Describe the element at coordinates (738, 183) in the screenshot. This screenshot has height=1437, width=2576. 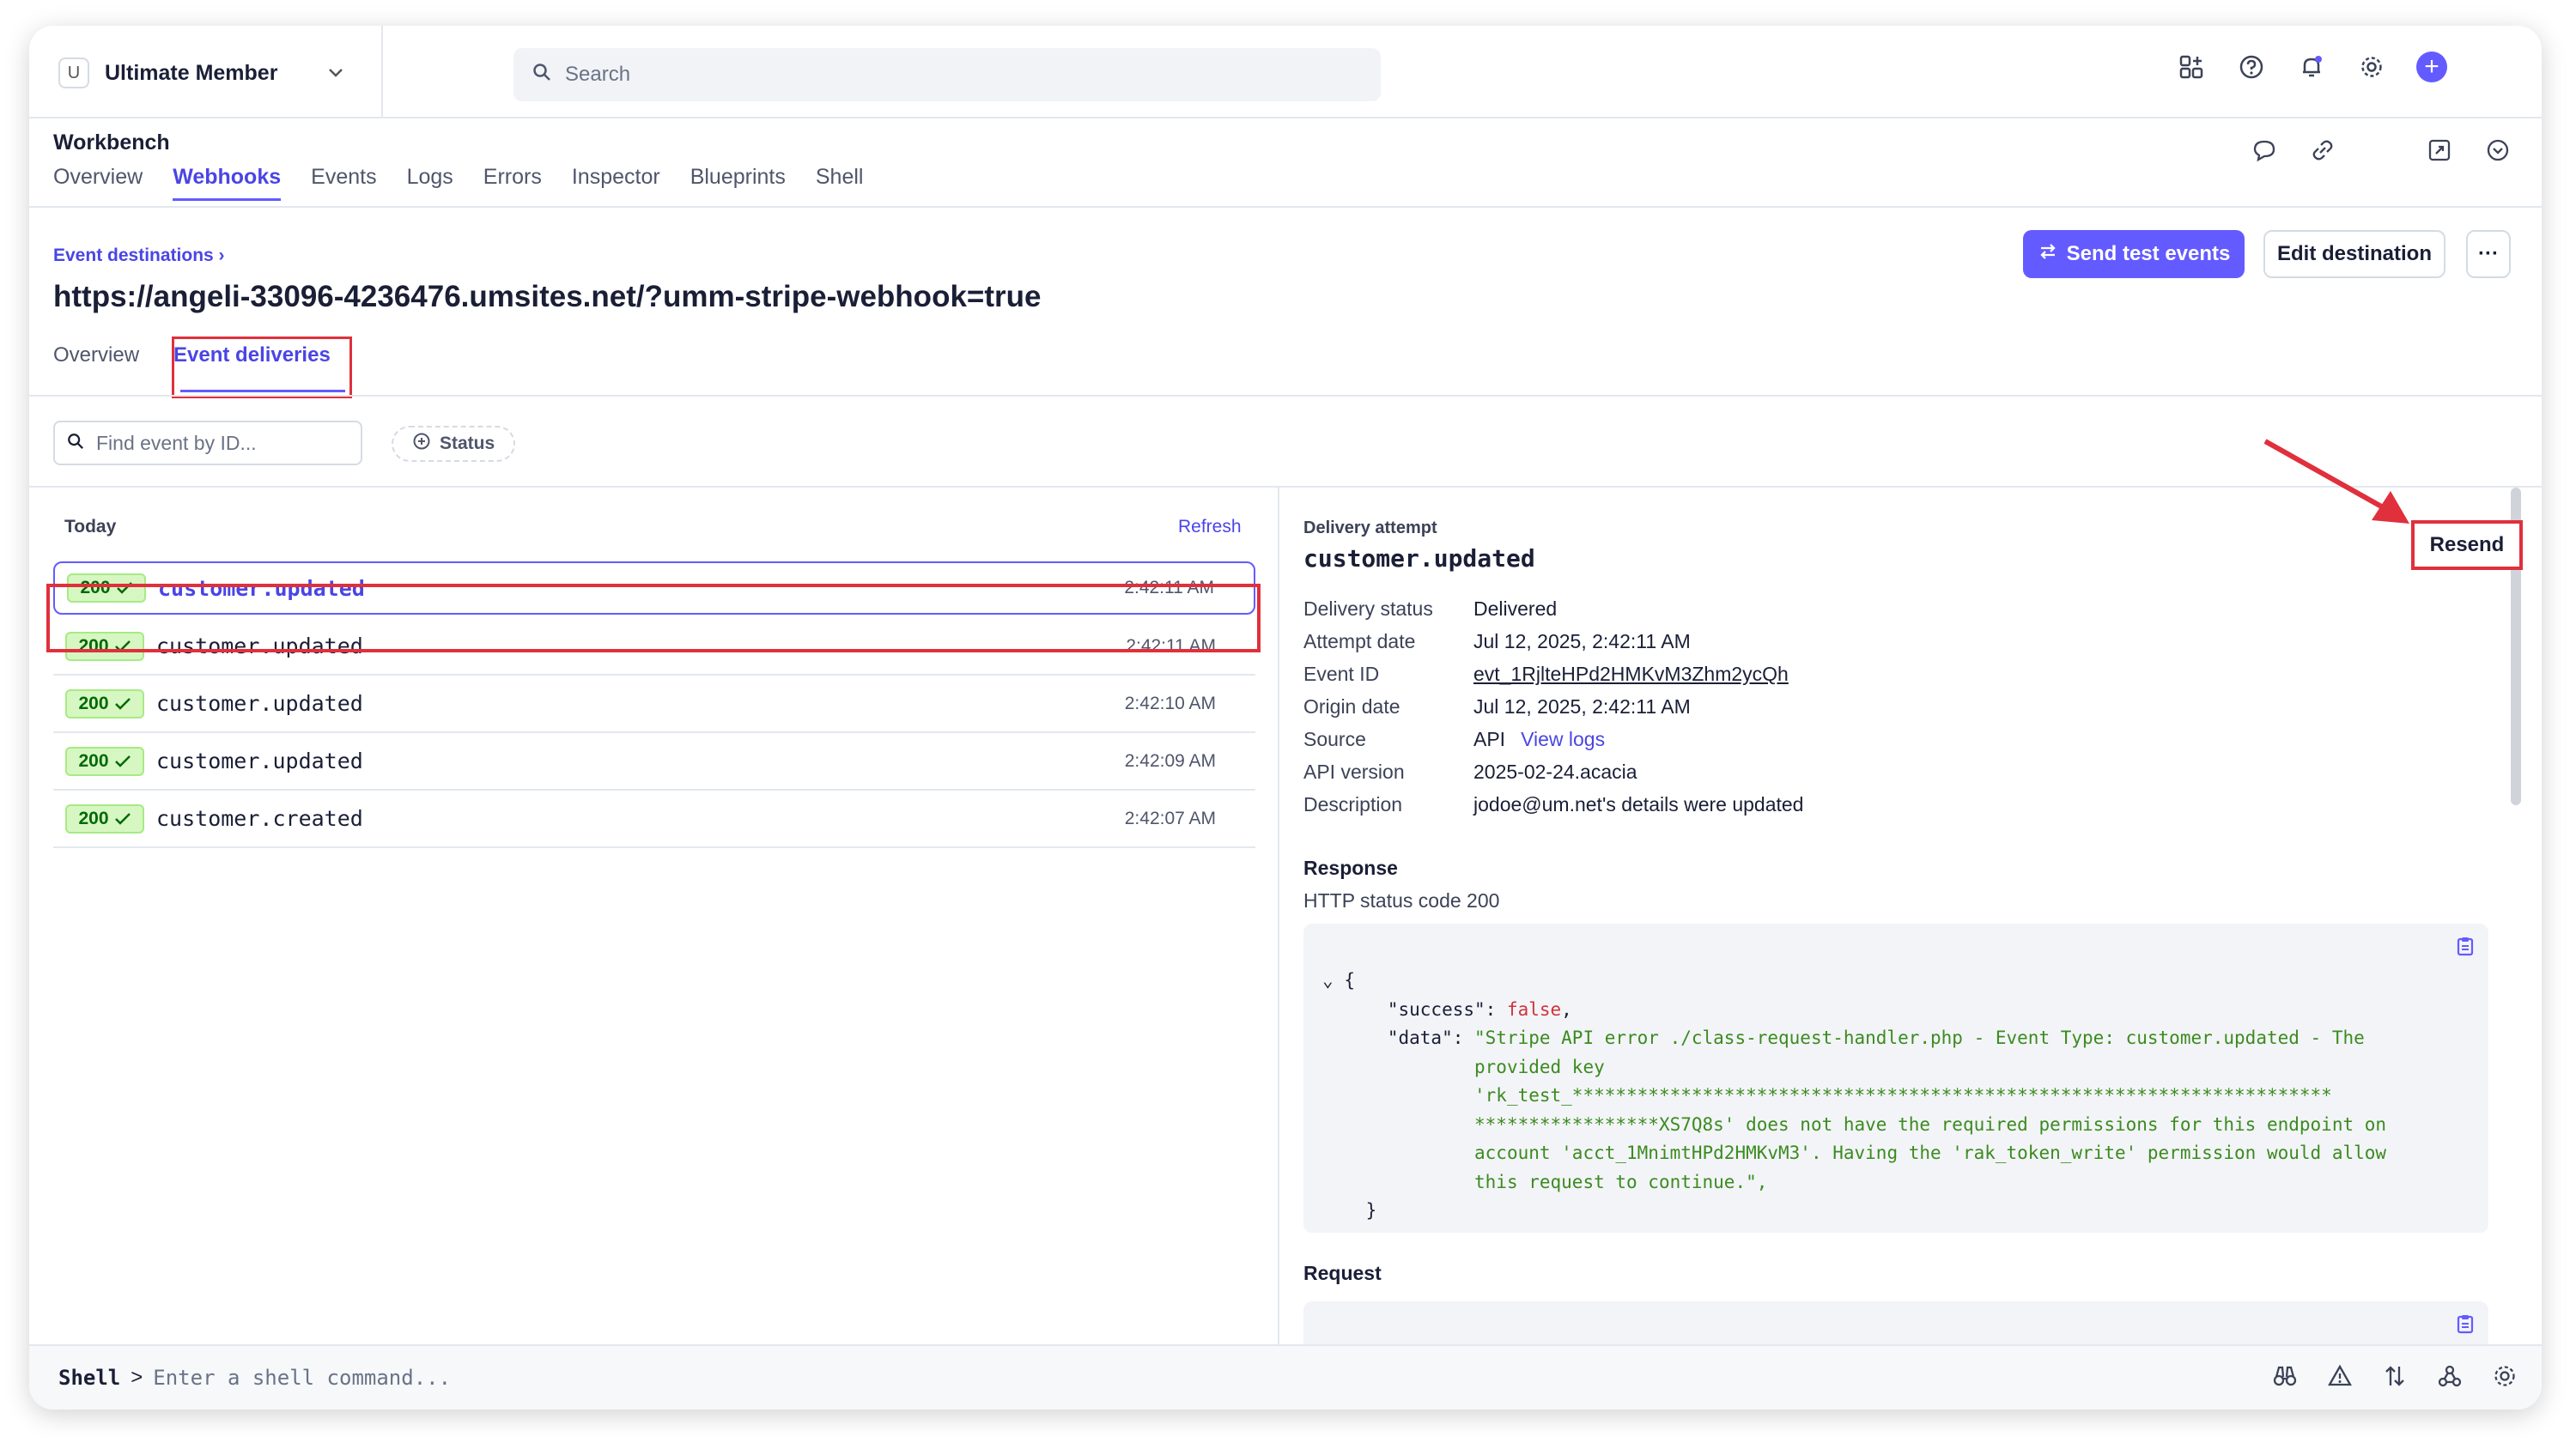
I see `tab-blueprints: Blueprints` at that location.